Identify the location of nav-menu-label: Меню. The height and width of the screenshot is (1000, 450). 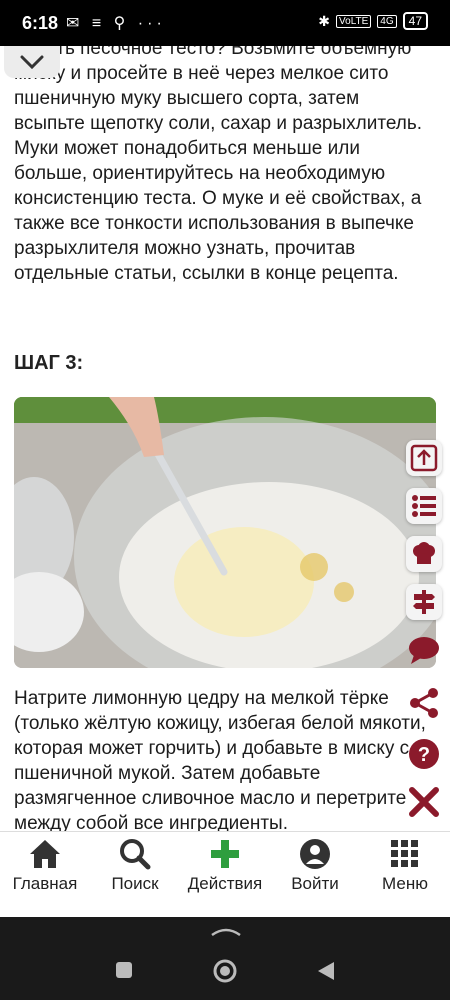
(405, 883).